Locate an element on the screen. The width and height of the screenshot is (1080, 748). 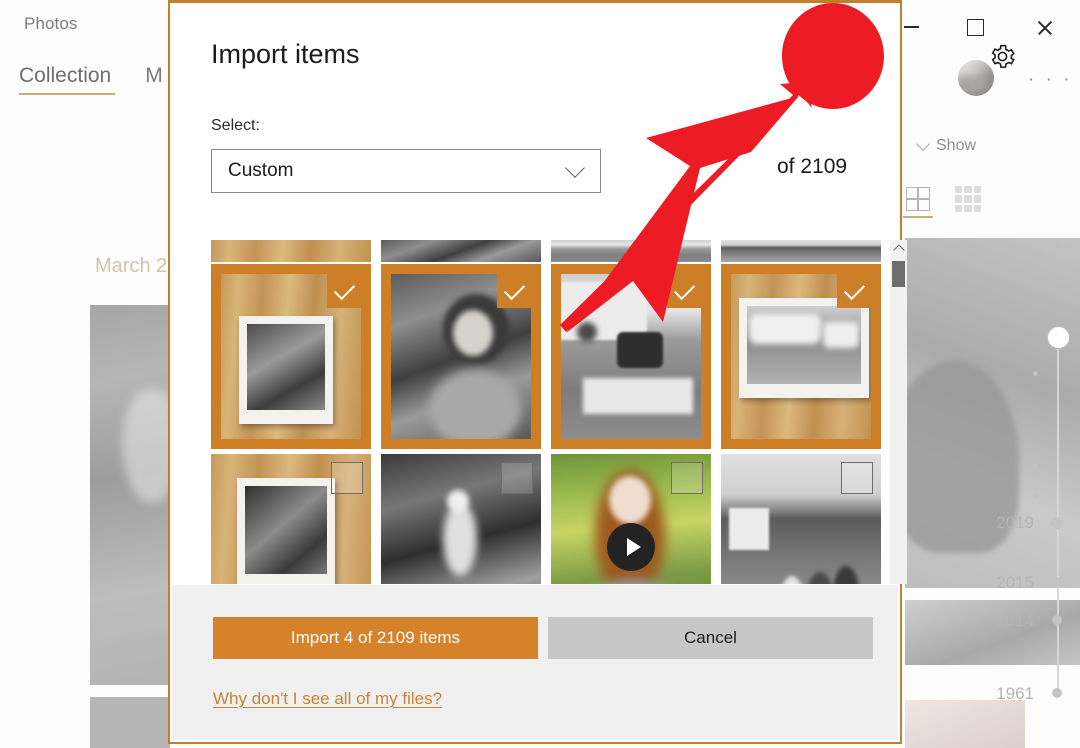
settings-gear-icon is located at coordinates (1002, 56).